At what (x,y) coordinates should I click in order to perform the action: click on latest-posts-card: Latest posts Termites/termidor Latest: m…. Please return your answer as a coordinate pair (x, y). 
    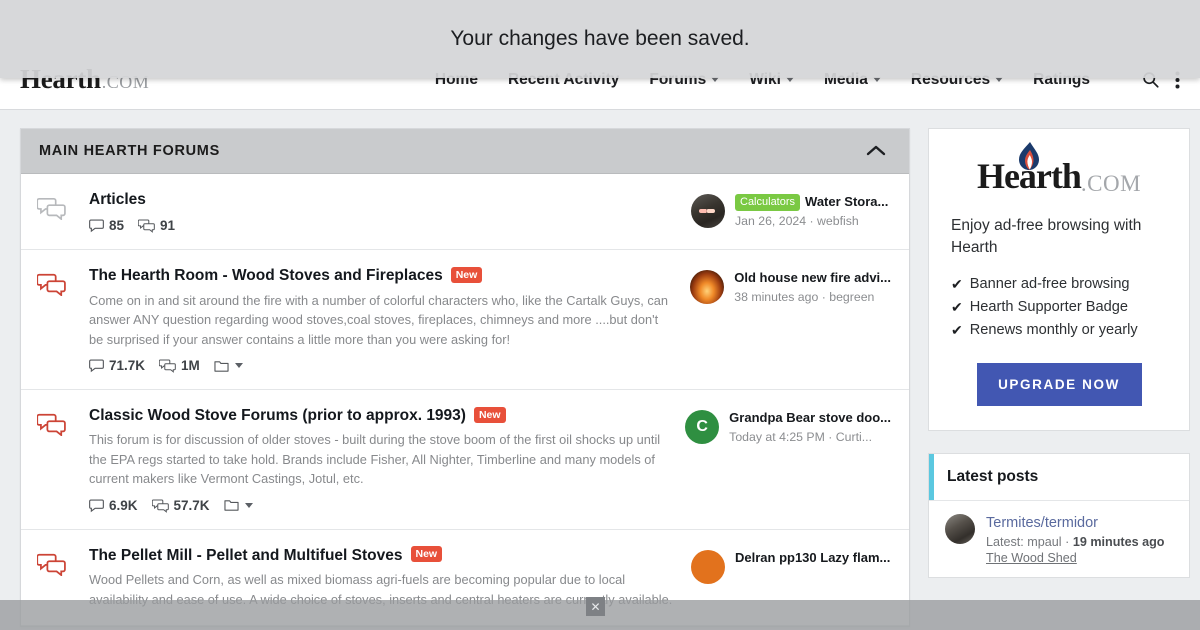
    Looking at the image, I should click on (1059, 515).